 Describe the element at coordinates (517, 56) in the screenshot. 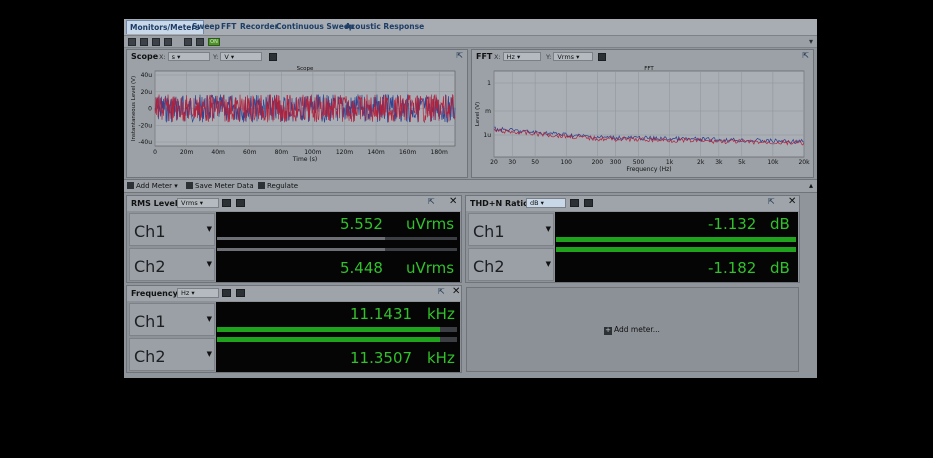

I see `fft-x-selector: X: Hz ▾` at that location.